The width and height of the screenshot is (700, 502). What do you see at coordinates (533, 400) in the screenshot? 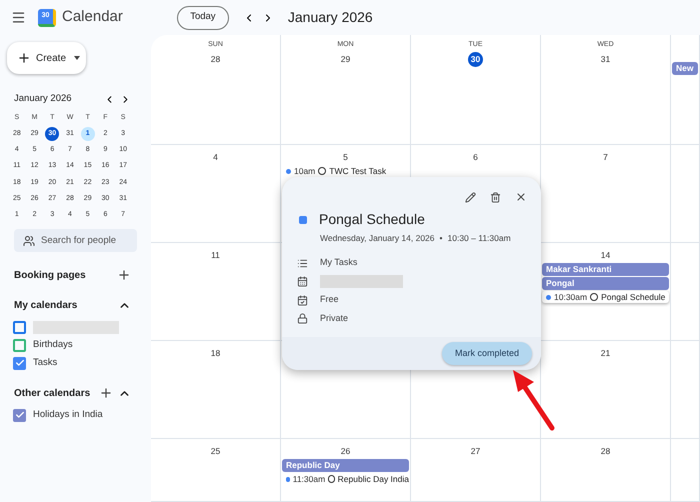
I see `pointer-arrow` at bounding box center [533, 400].